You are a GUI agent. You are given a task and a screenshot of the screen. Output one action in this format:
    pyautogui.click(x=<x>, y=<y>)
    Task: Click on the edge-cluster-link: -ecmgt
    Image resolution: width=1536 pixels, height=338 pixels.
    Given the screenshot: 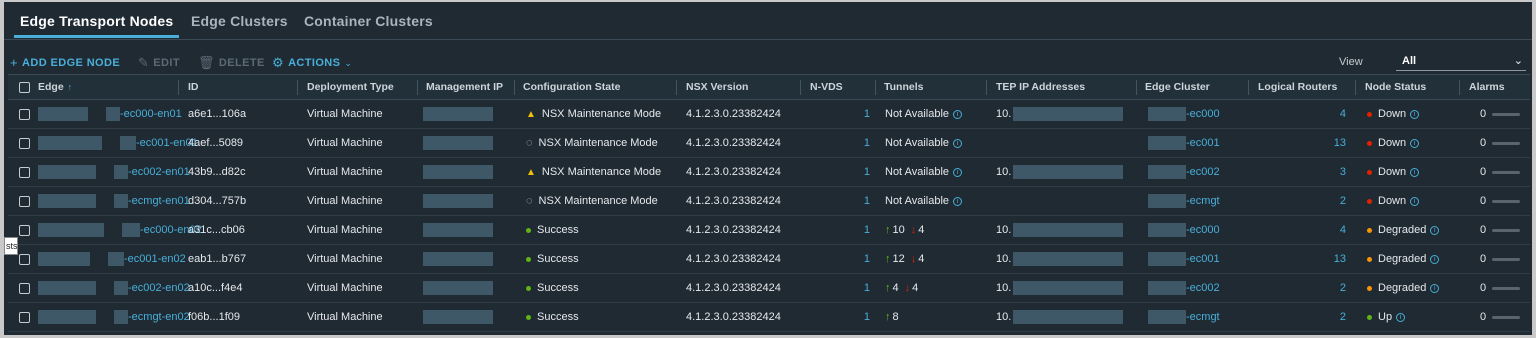 What is the action you would take?
    pyautogui.click(x=1203, y=317)
    